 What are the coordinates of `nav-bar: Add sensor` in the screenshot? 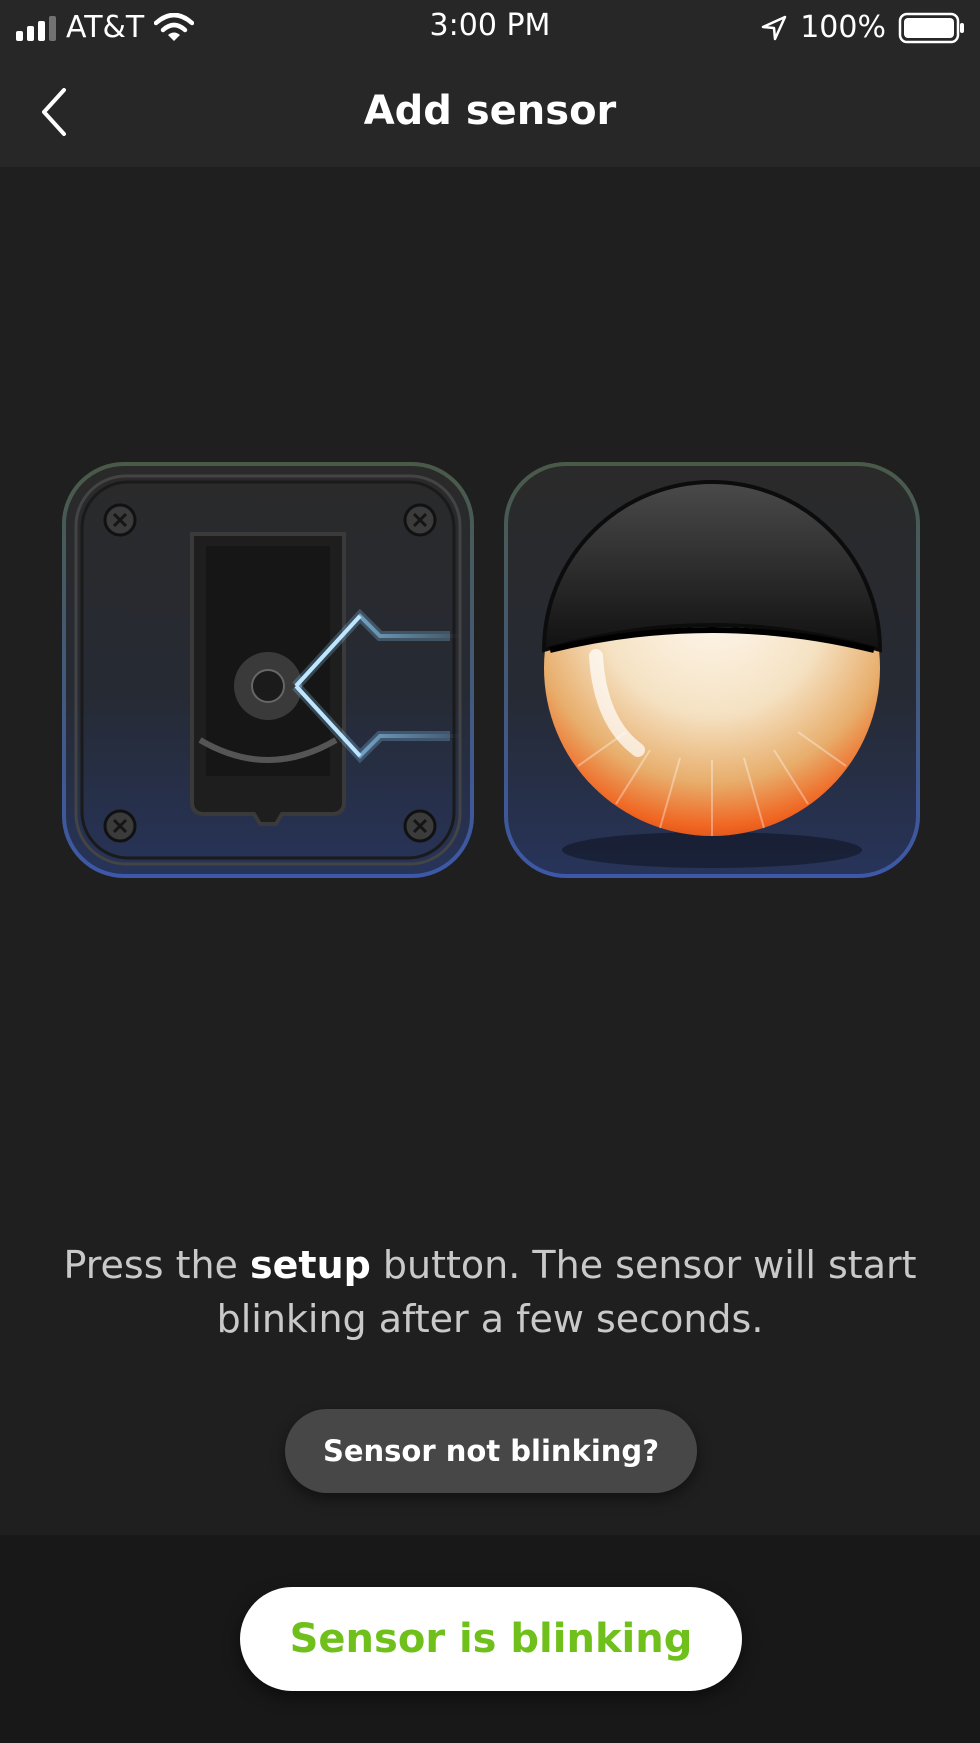 It's located at (490, 111).